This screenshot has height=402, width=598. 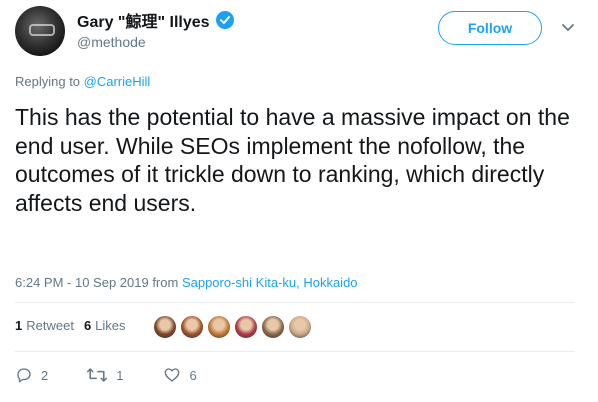 I want to click on like-action: 6, so click(x=180, y=375).